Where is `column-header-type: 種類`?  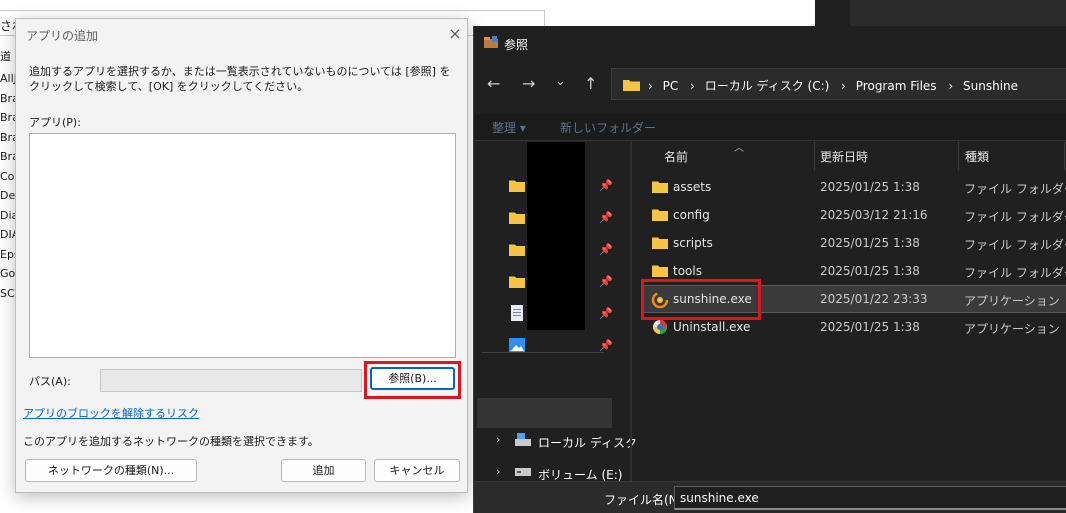
column-header-type: 種類 is located at coordinates (977, 156).